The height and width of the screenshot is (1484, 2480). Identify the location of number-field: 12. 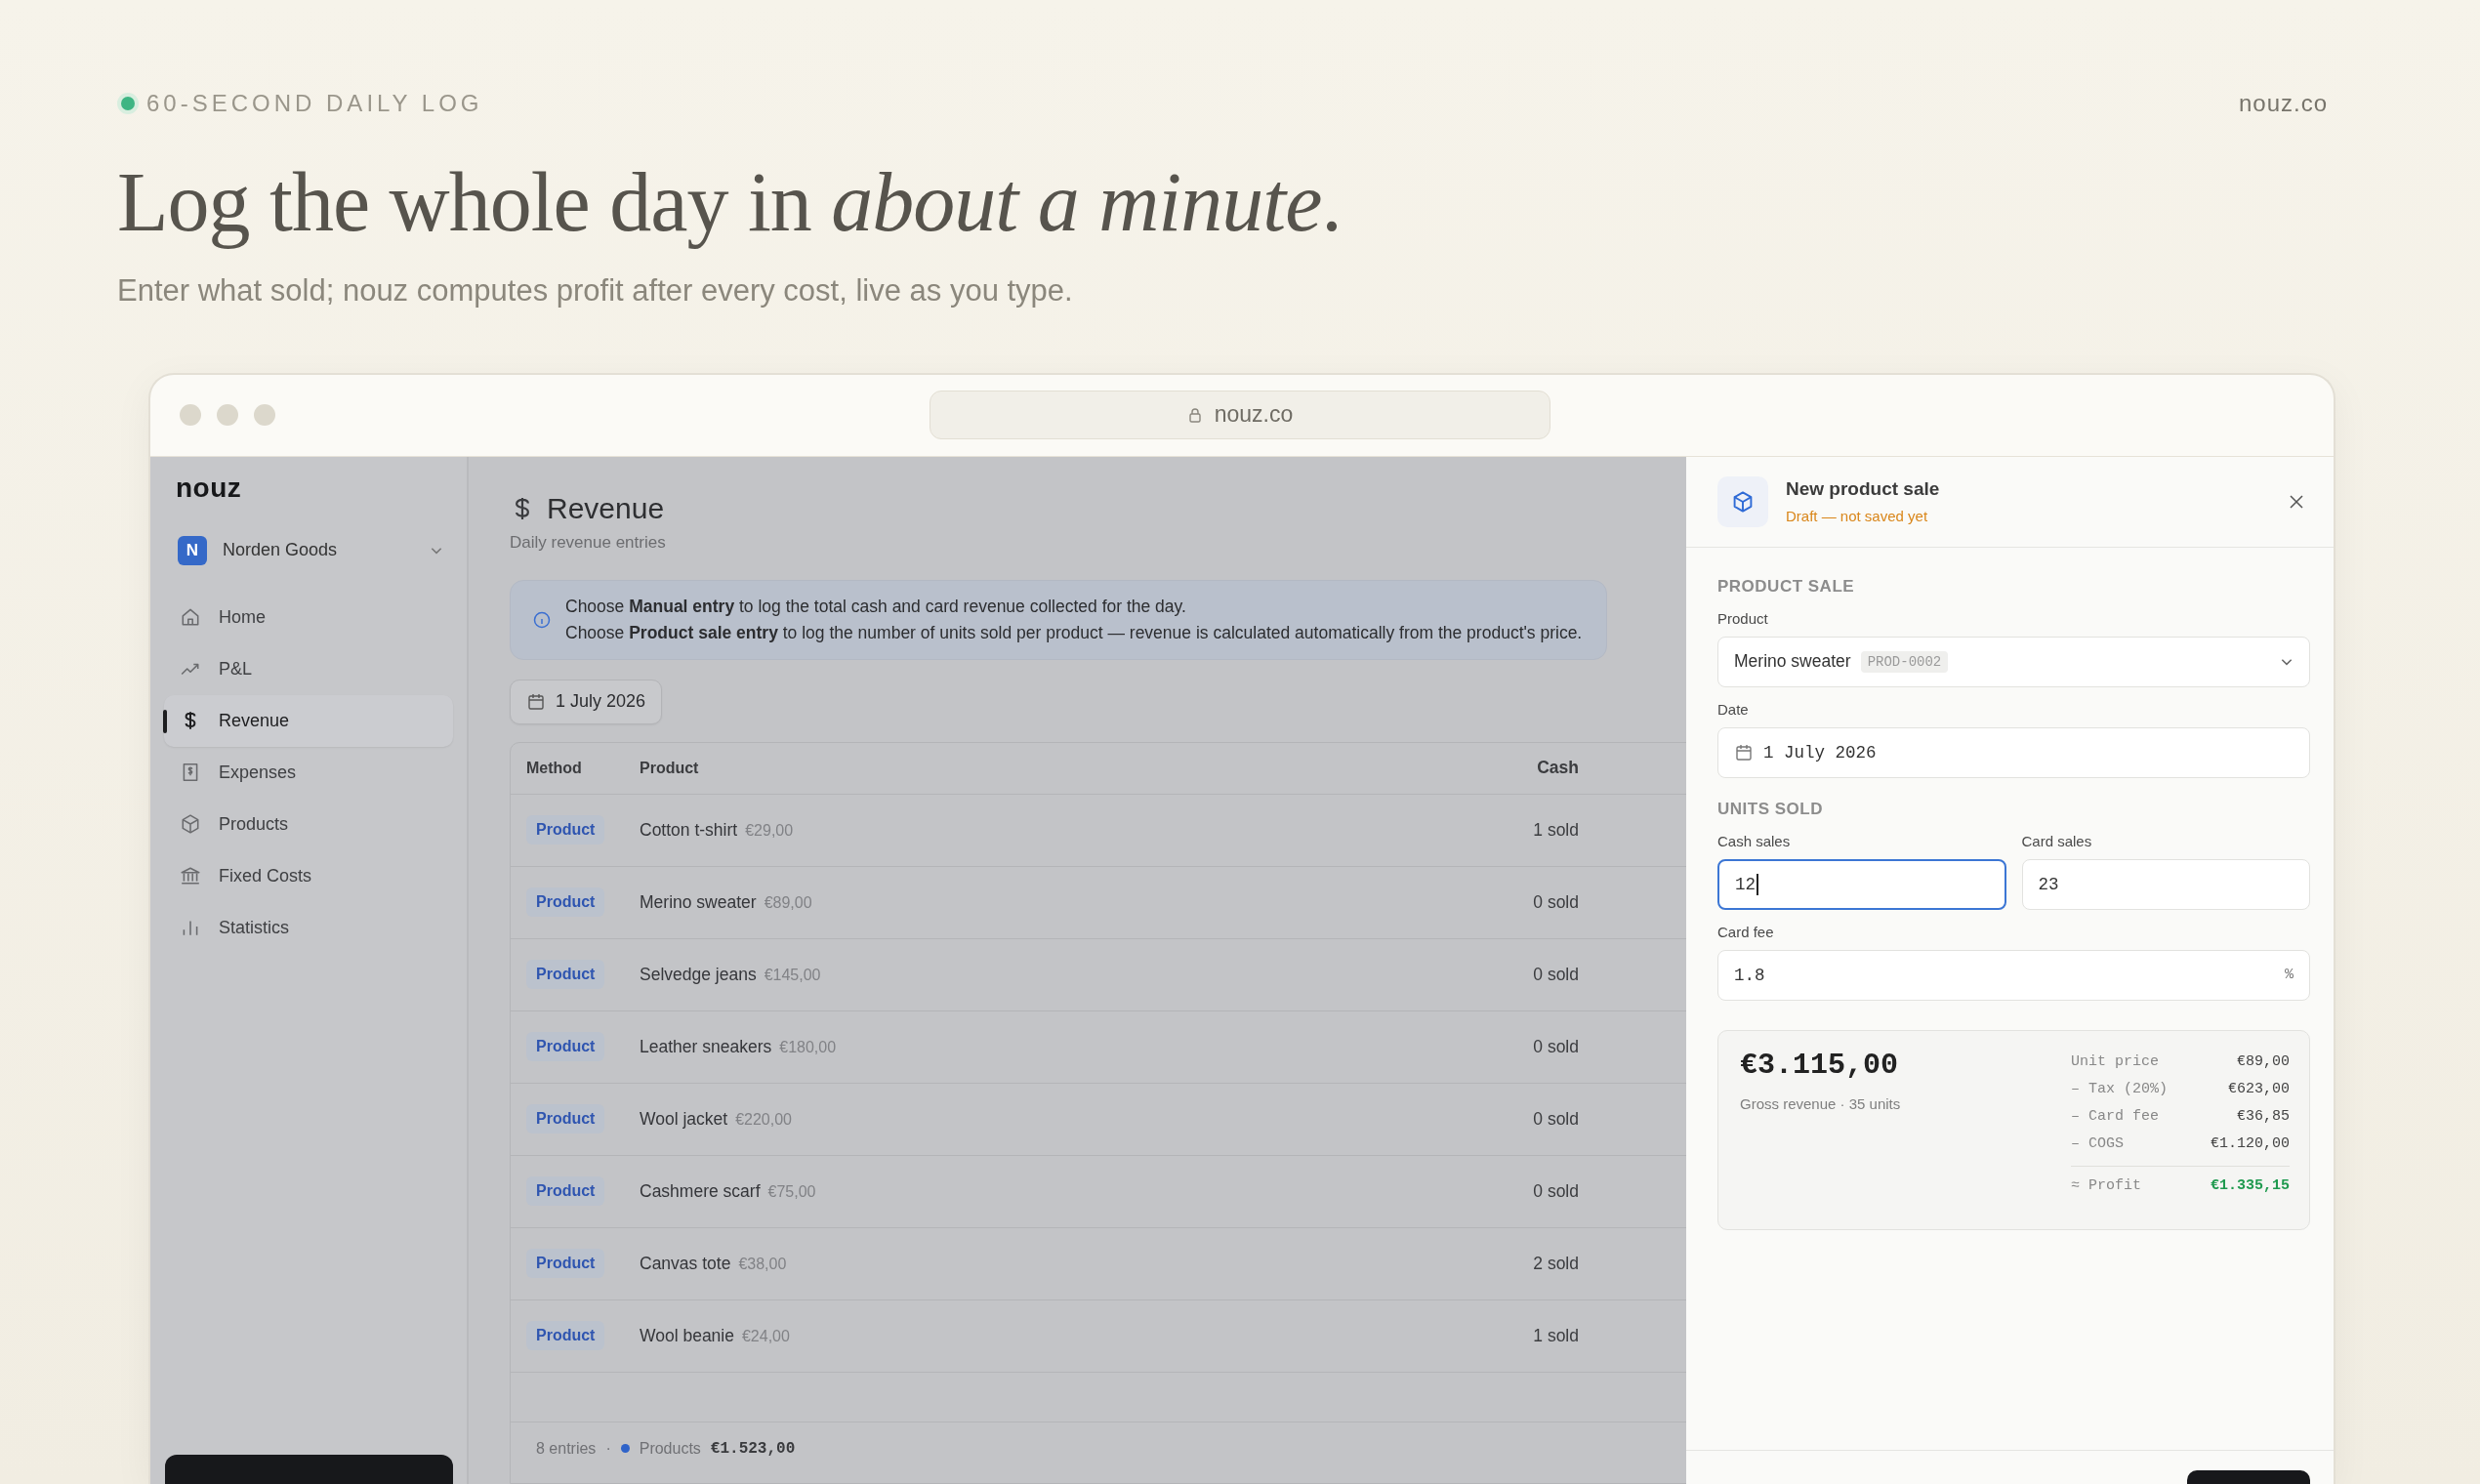
(1861, 884).